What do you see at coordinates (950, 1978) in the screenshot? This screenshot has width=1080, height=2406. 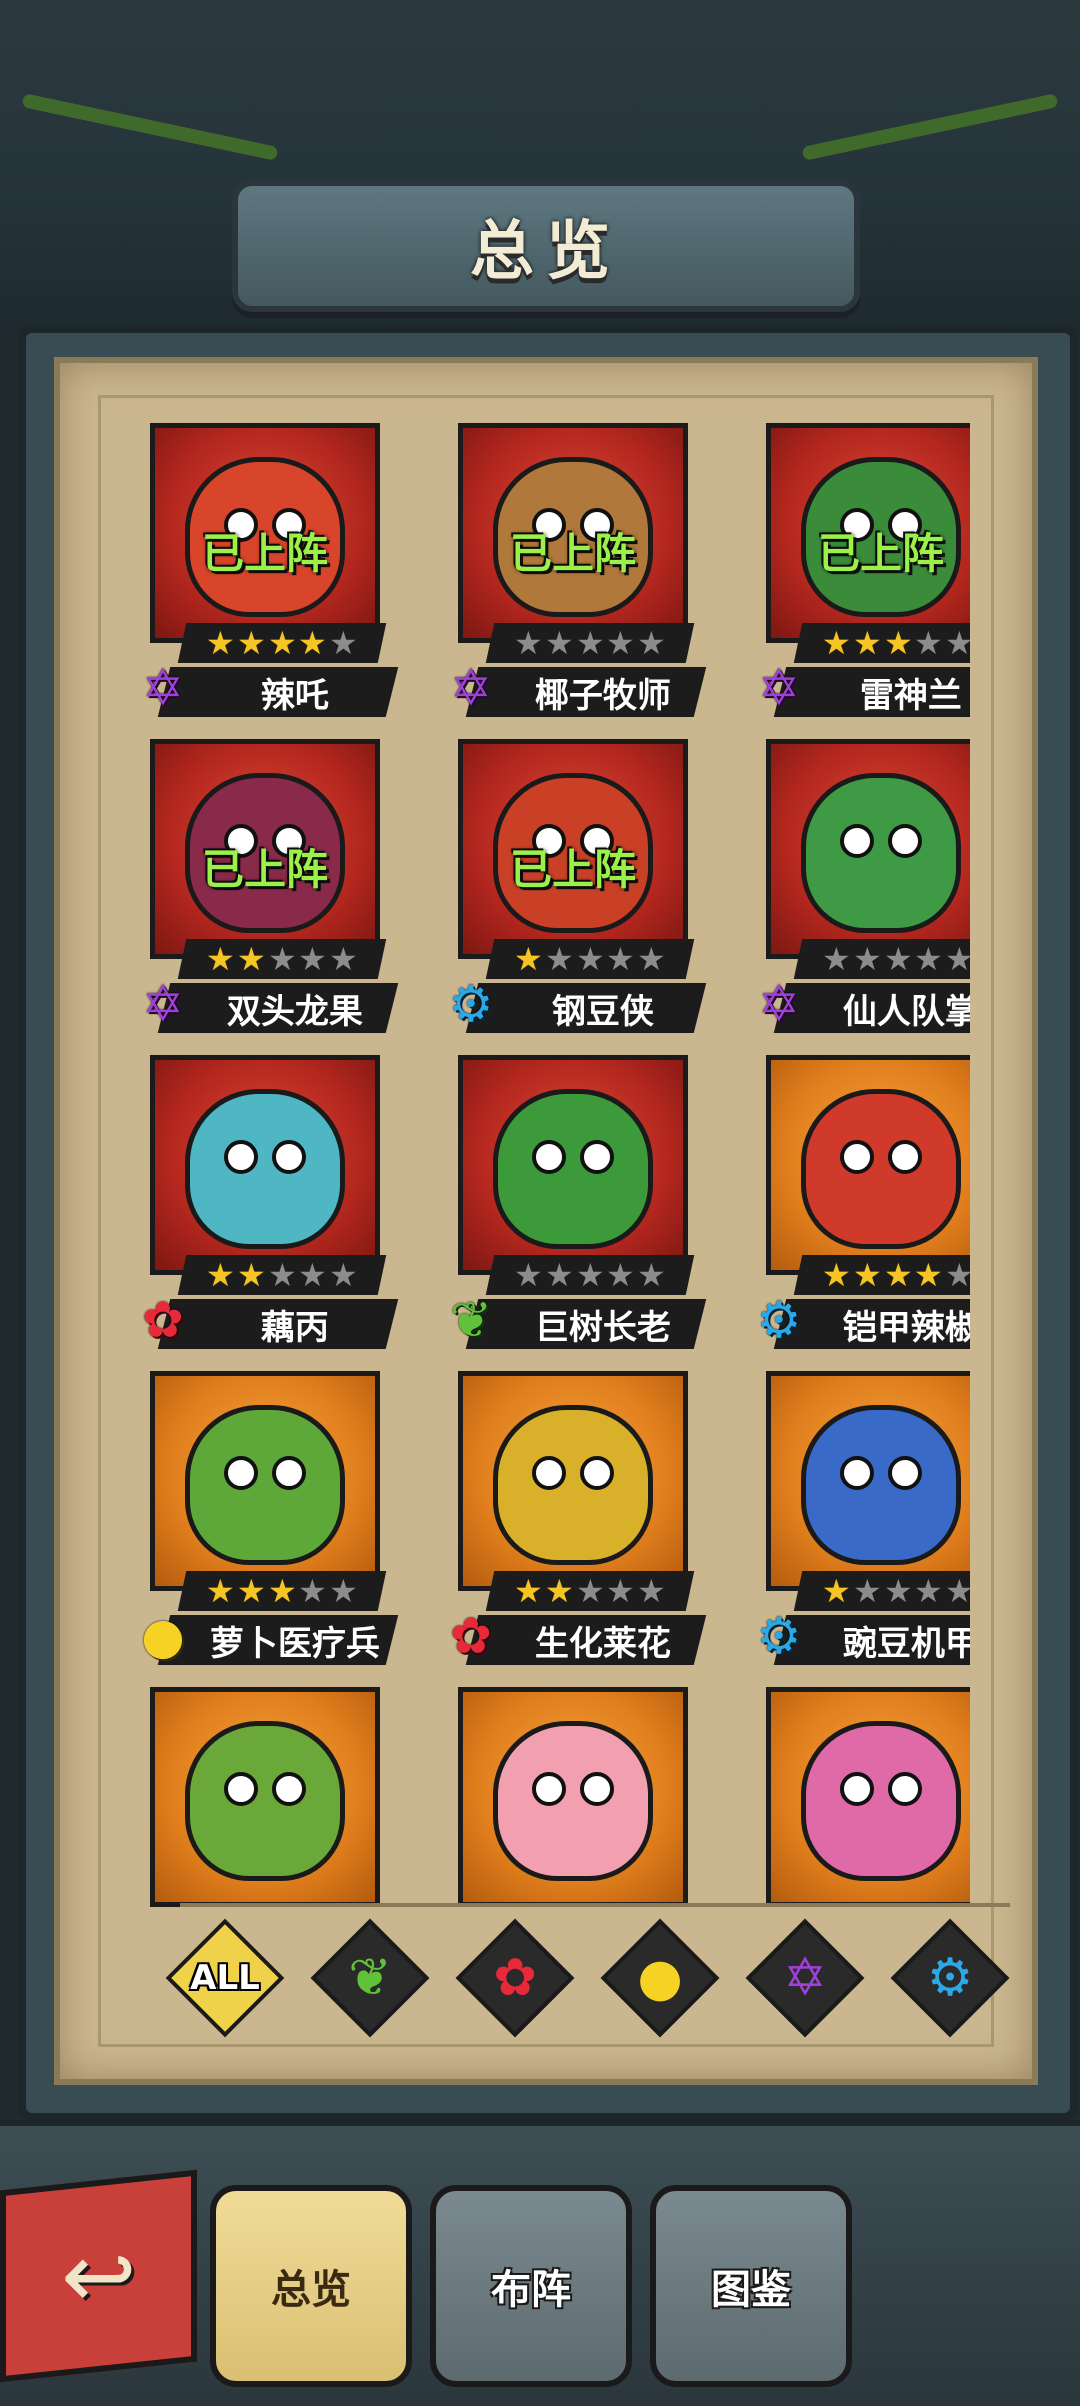 I see `filter-blue-button: ⚙` at bounding box center [950, 1978].